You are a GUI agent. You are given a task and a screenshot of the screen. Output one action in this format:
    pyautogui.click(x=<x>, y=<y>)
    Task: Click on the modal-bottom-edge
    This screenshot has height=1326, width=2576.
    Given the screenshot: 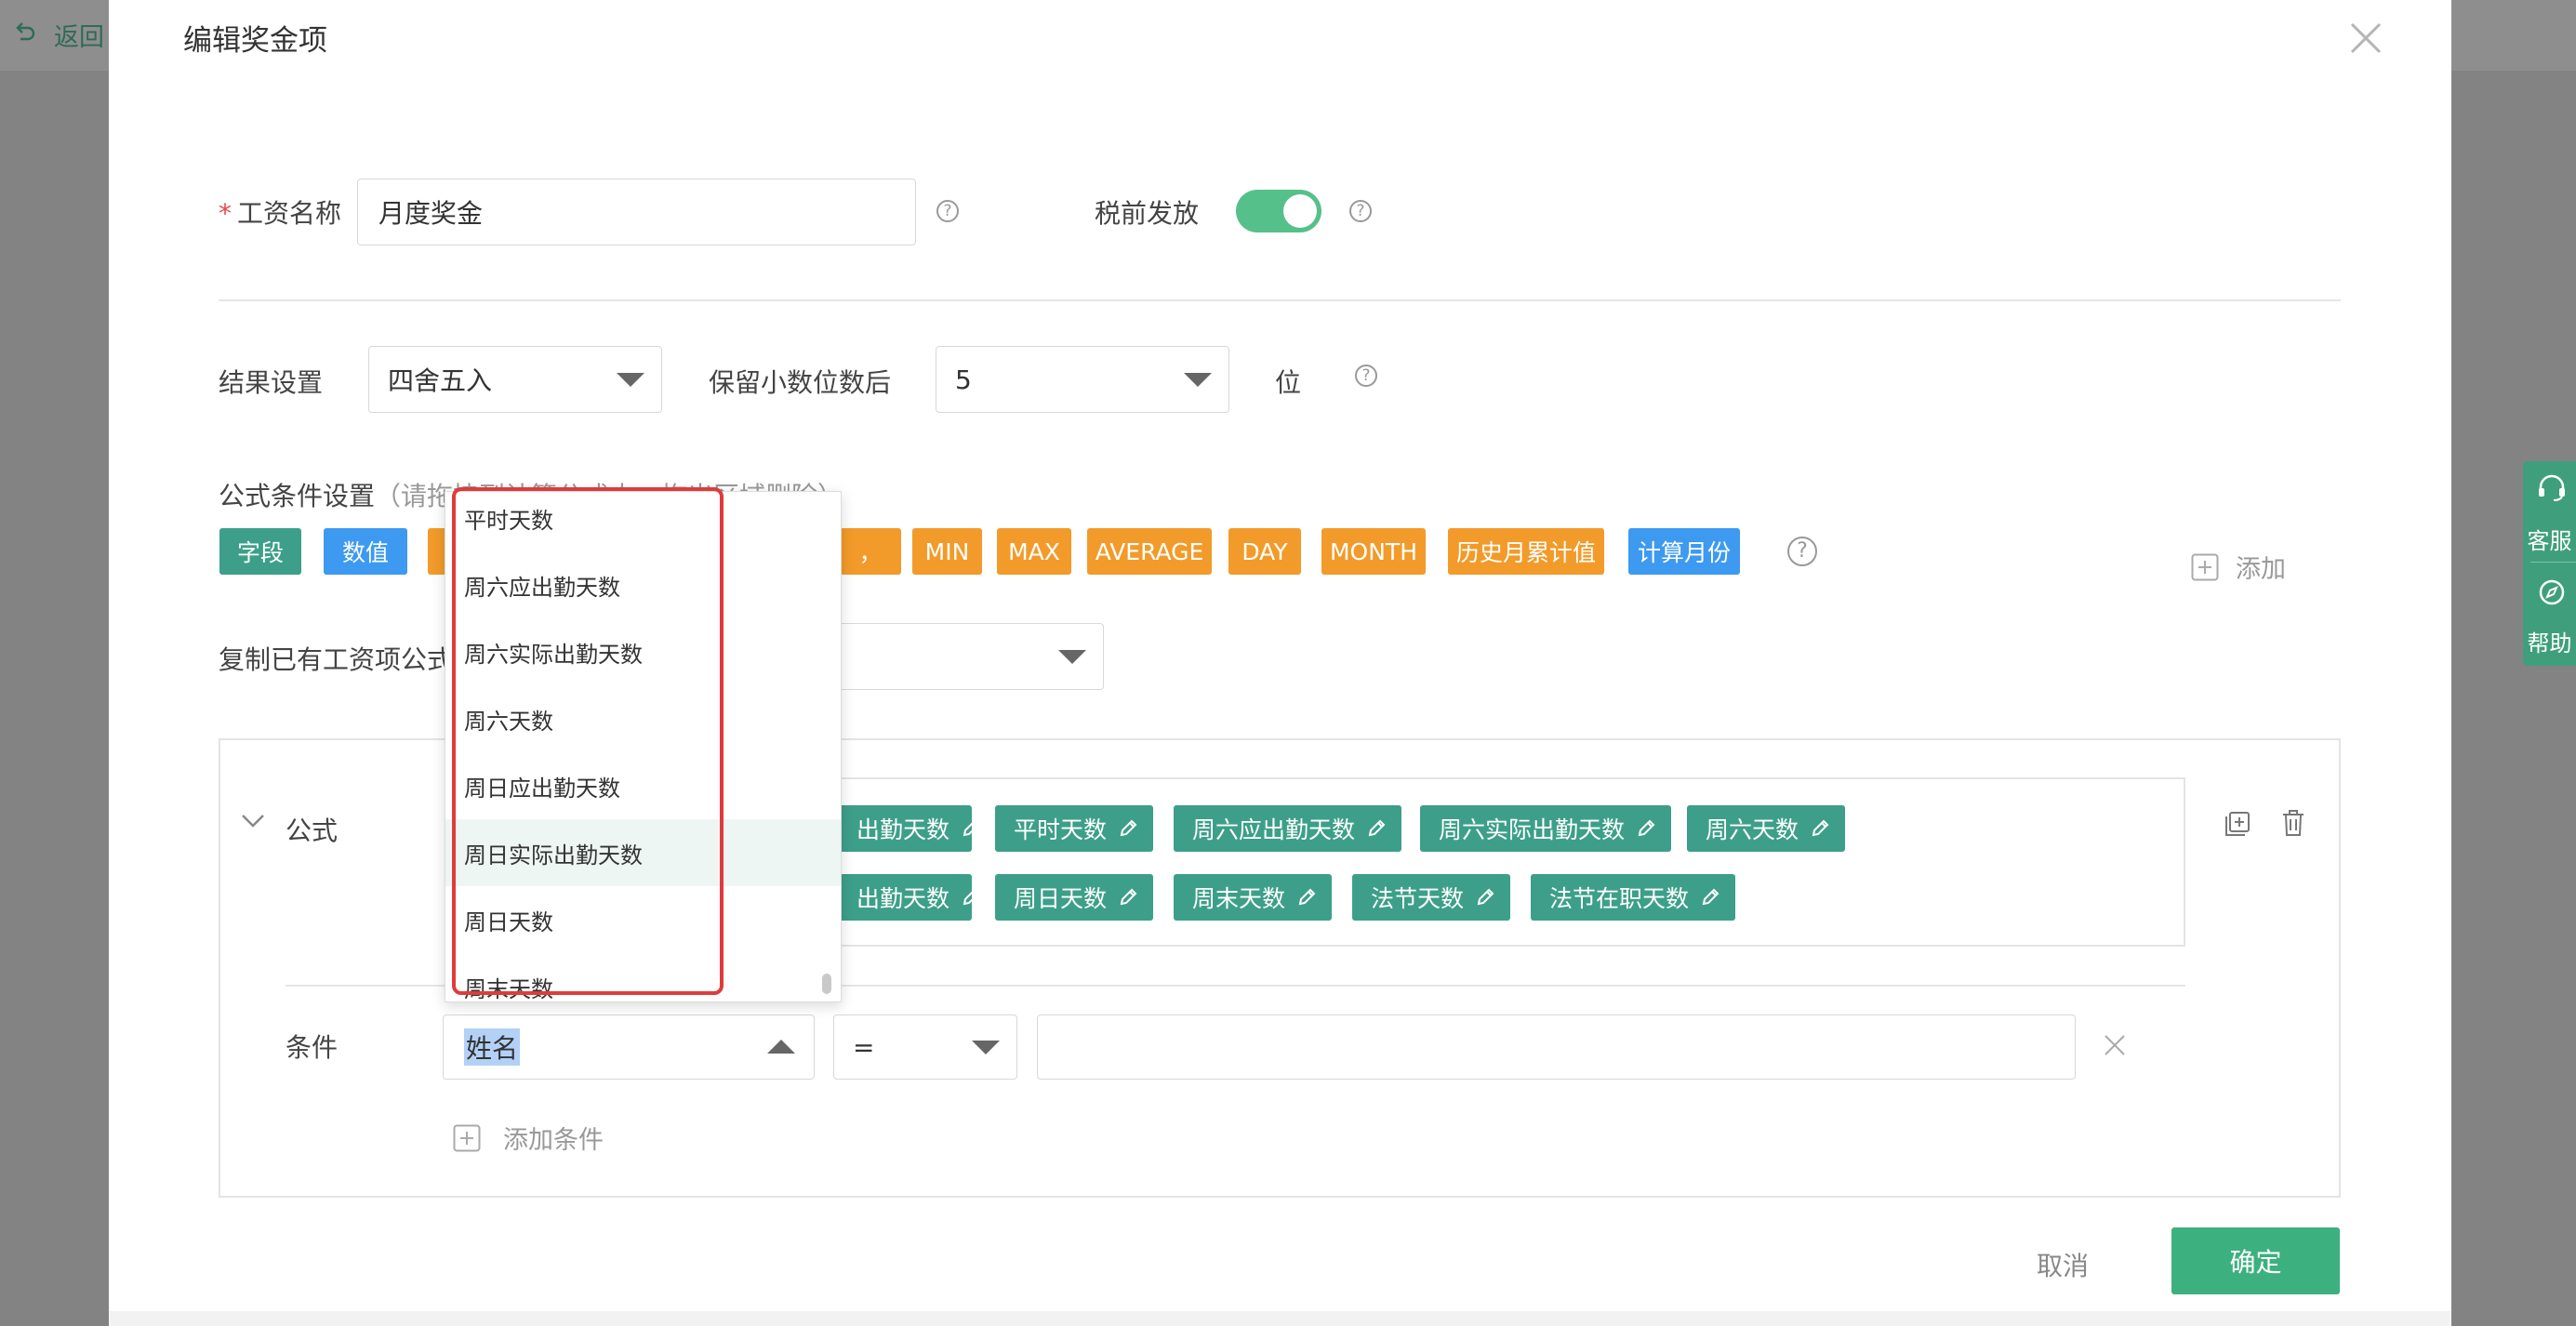 What is the action you would take?
    pyautogui.click(x=1280, y=1318)
    